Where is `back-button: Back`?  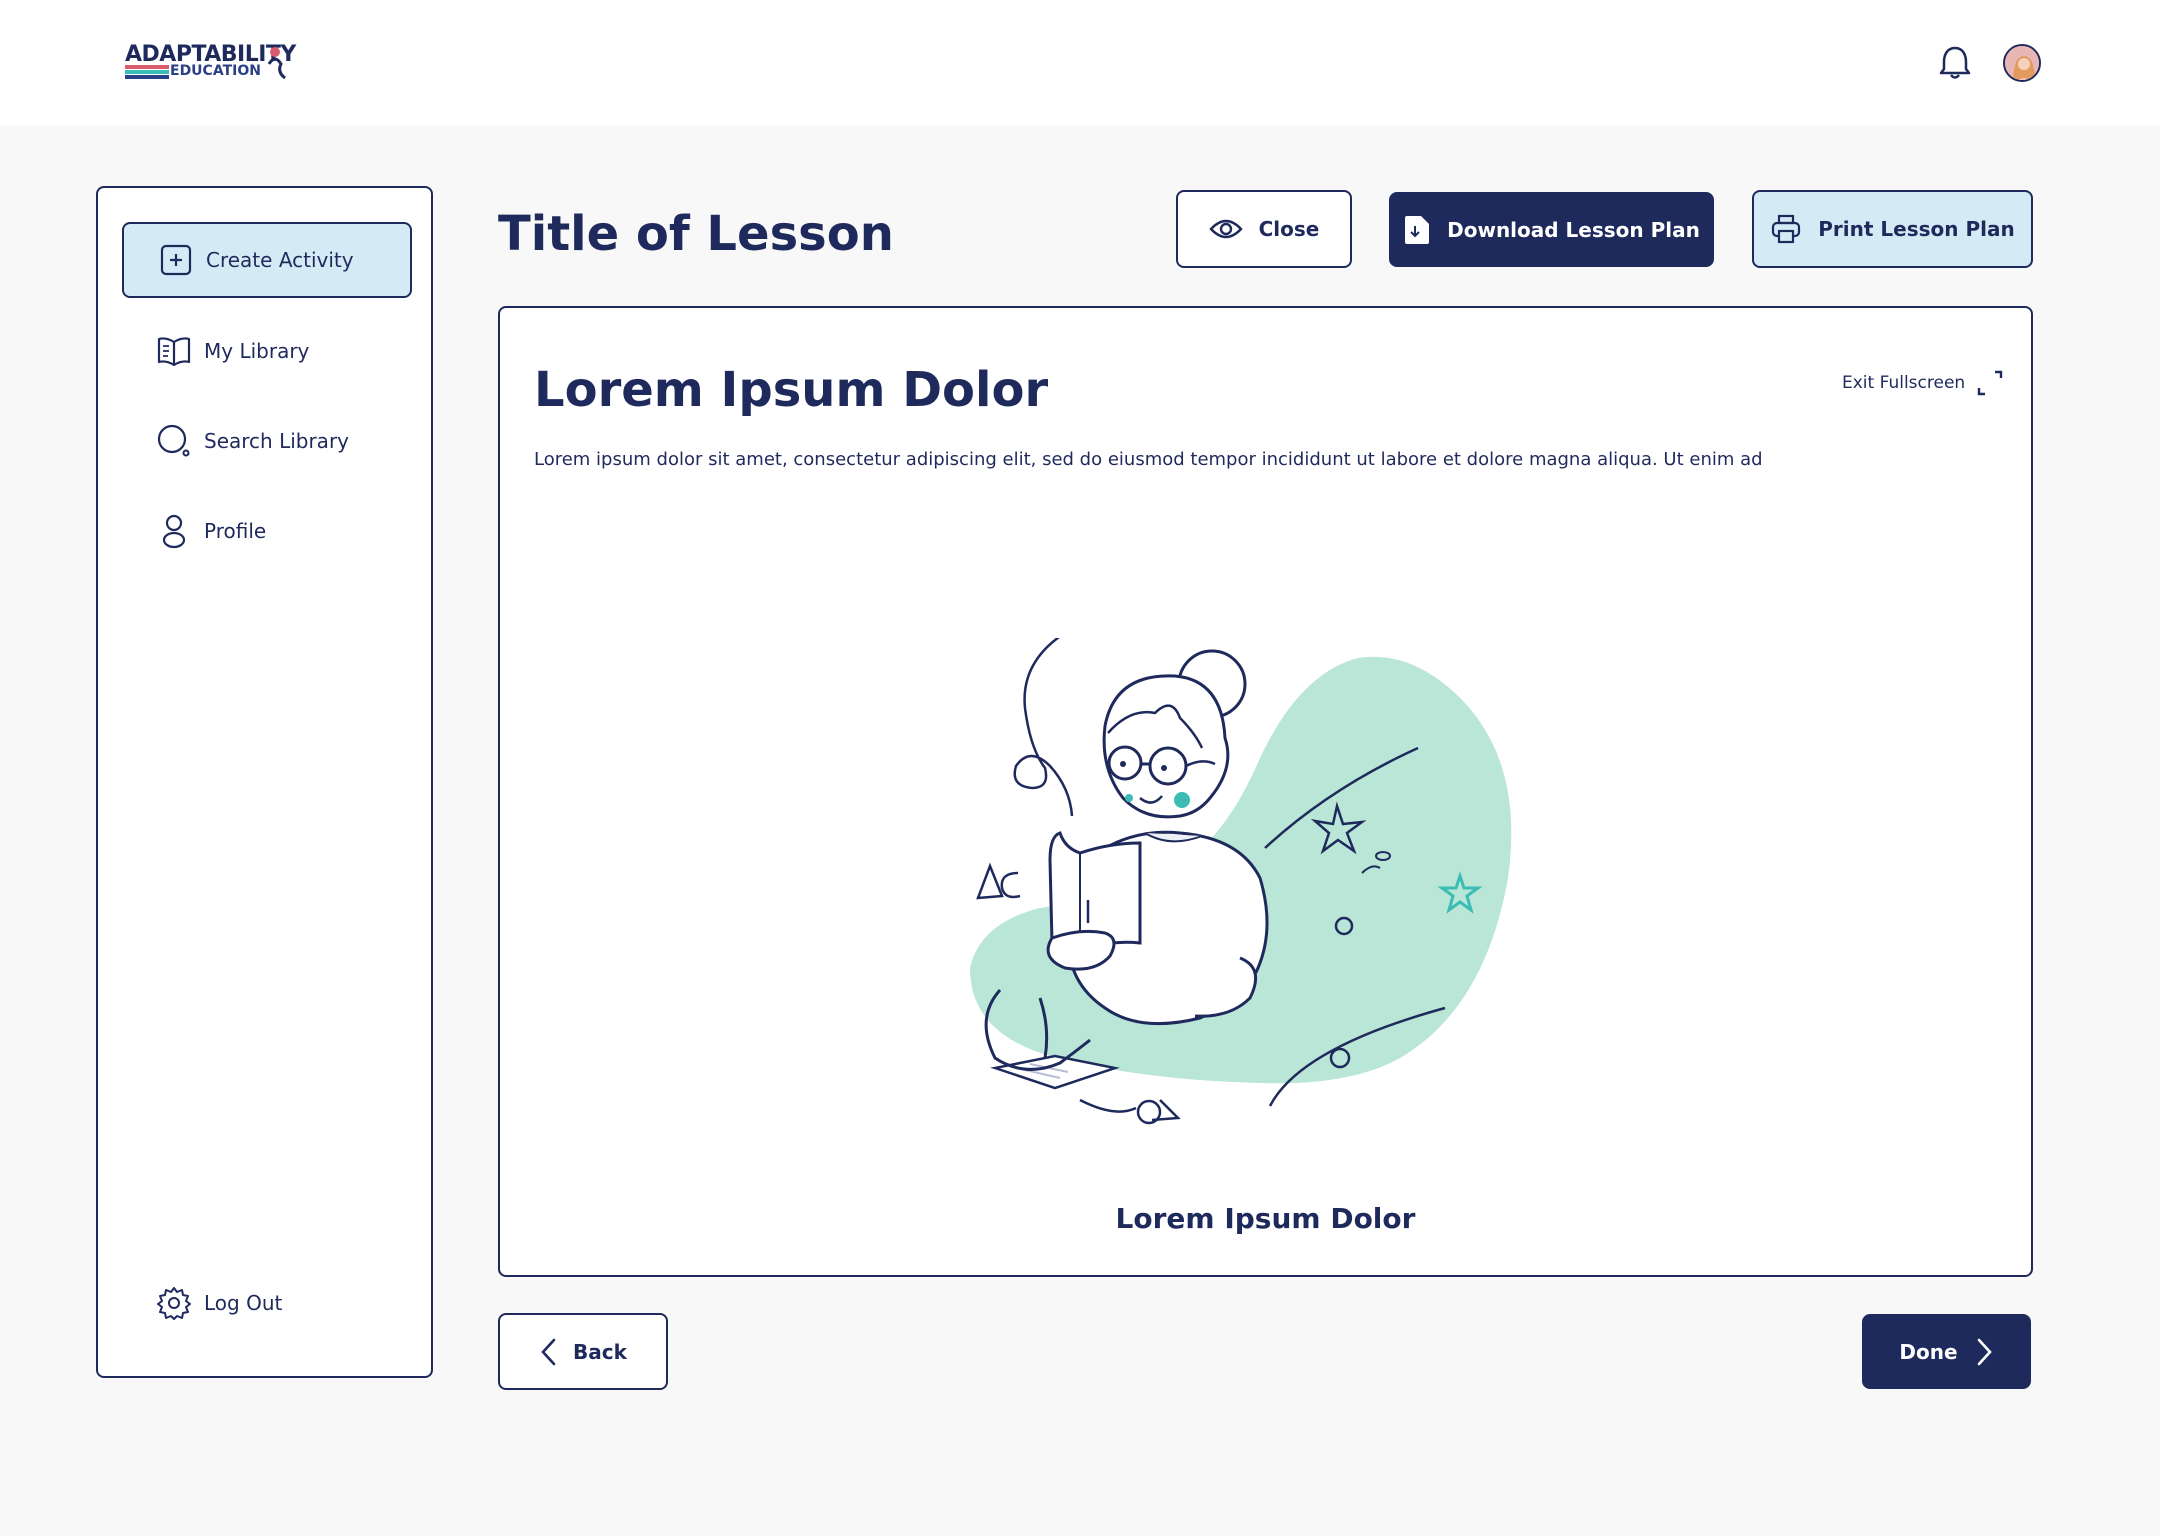
back-button: Back is located at coordinates (583, 1351).